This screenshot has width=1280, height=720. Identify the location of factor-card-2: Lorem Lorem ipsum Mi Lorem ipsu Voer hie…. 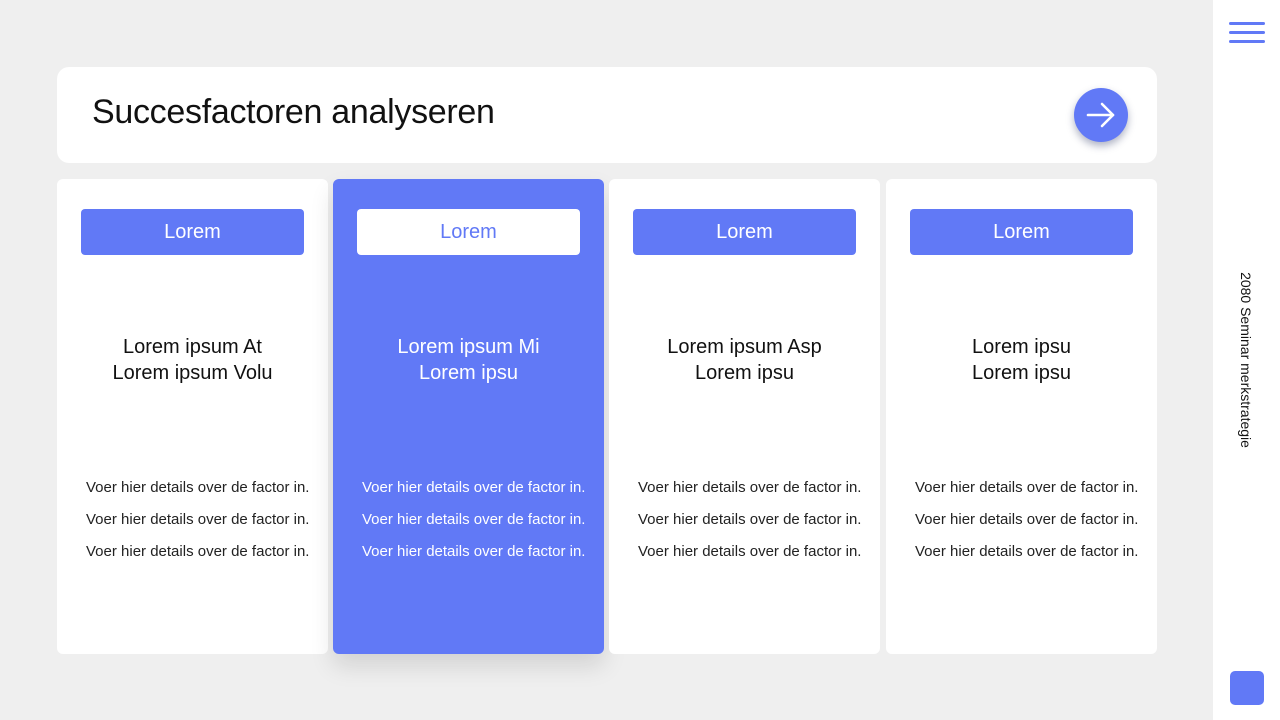
(468, 416).